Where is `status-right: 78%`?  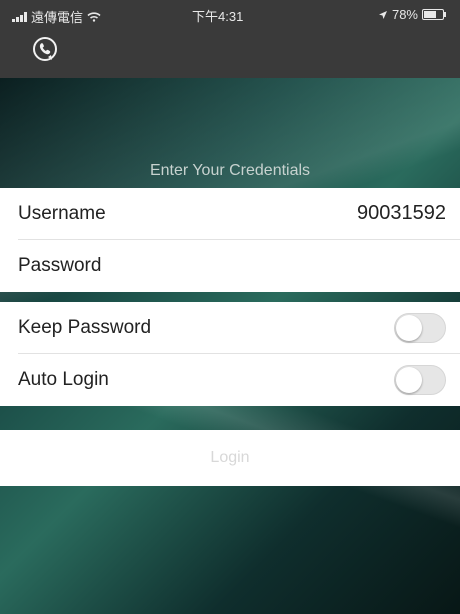
status-right: 78% is located at coordinates (412, 14).